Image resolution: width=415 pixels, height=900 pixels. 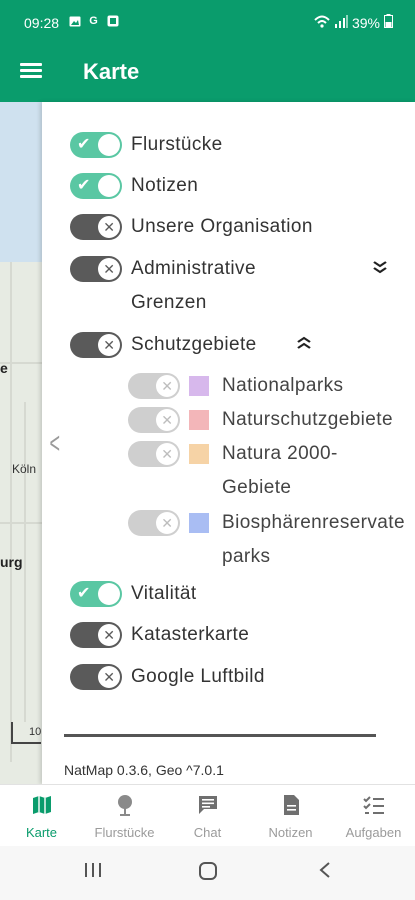 I want to click on menu-icon, so click(x=33, y=73).